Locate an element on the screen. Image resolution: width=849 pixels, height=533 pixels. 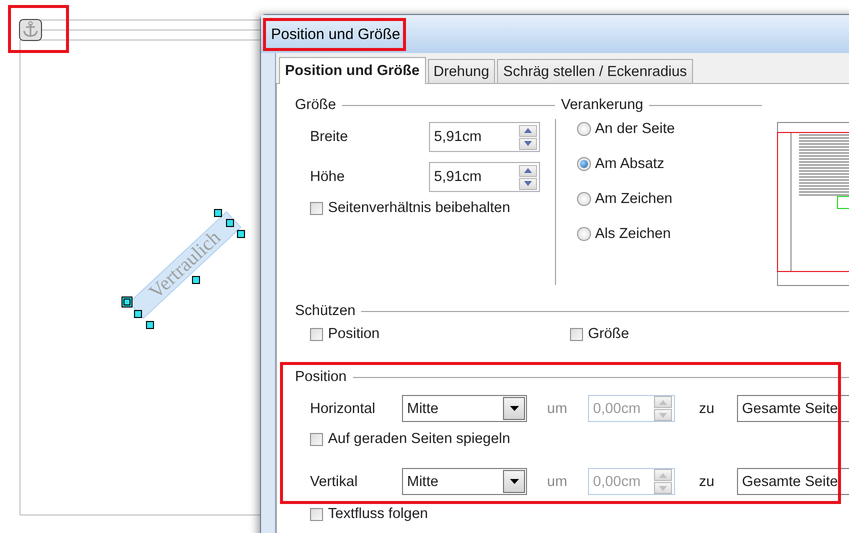
group-heading: Verankerung is located at coordinates (602, 105).